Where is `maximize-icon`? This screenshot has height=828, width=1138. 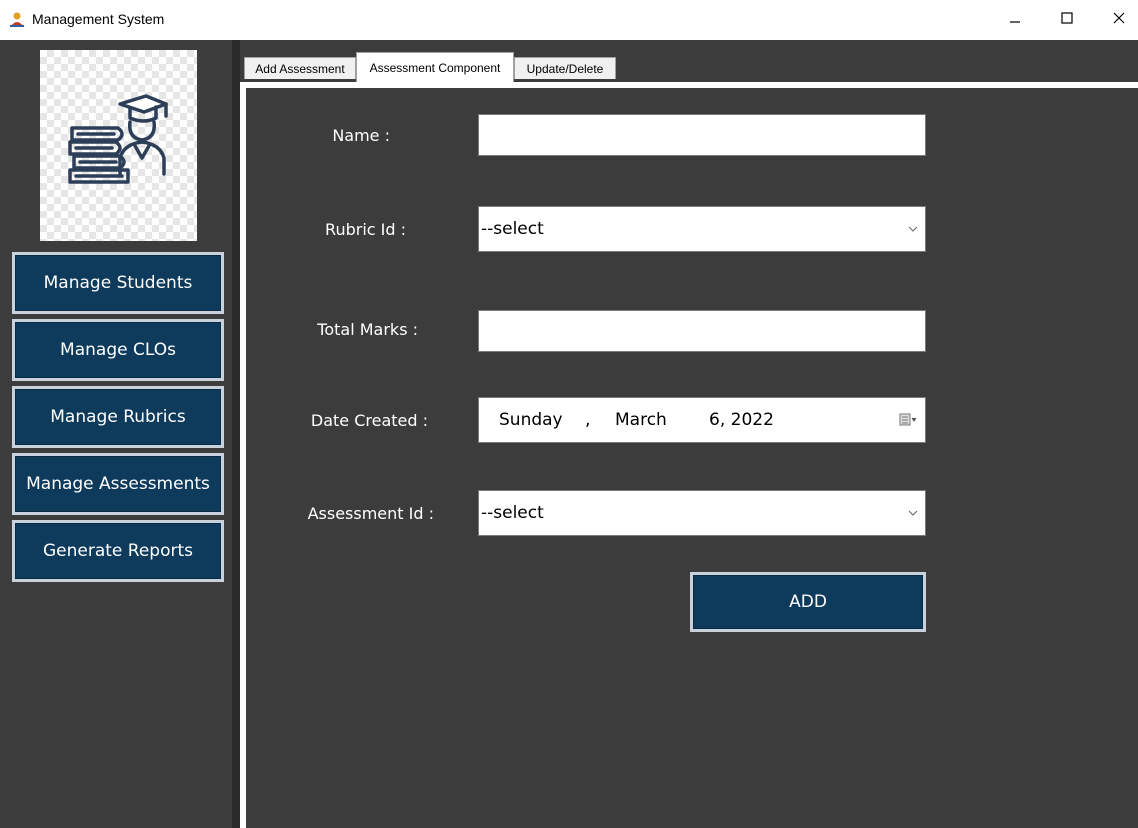 maximize-icon is located at coordinates (1067, 18).